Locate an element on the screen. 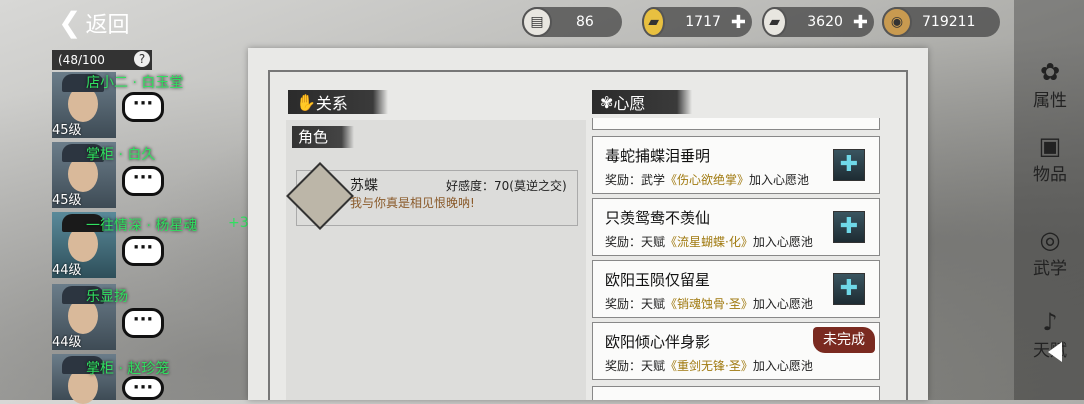  silver-ingot-icon: ▰ is located at coordinates (775, 22).